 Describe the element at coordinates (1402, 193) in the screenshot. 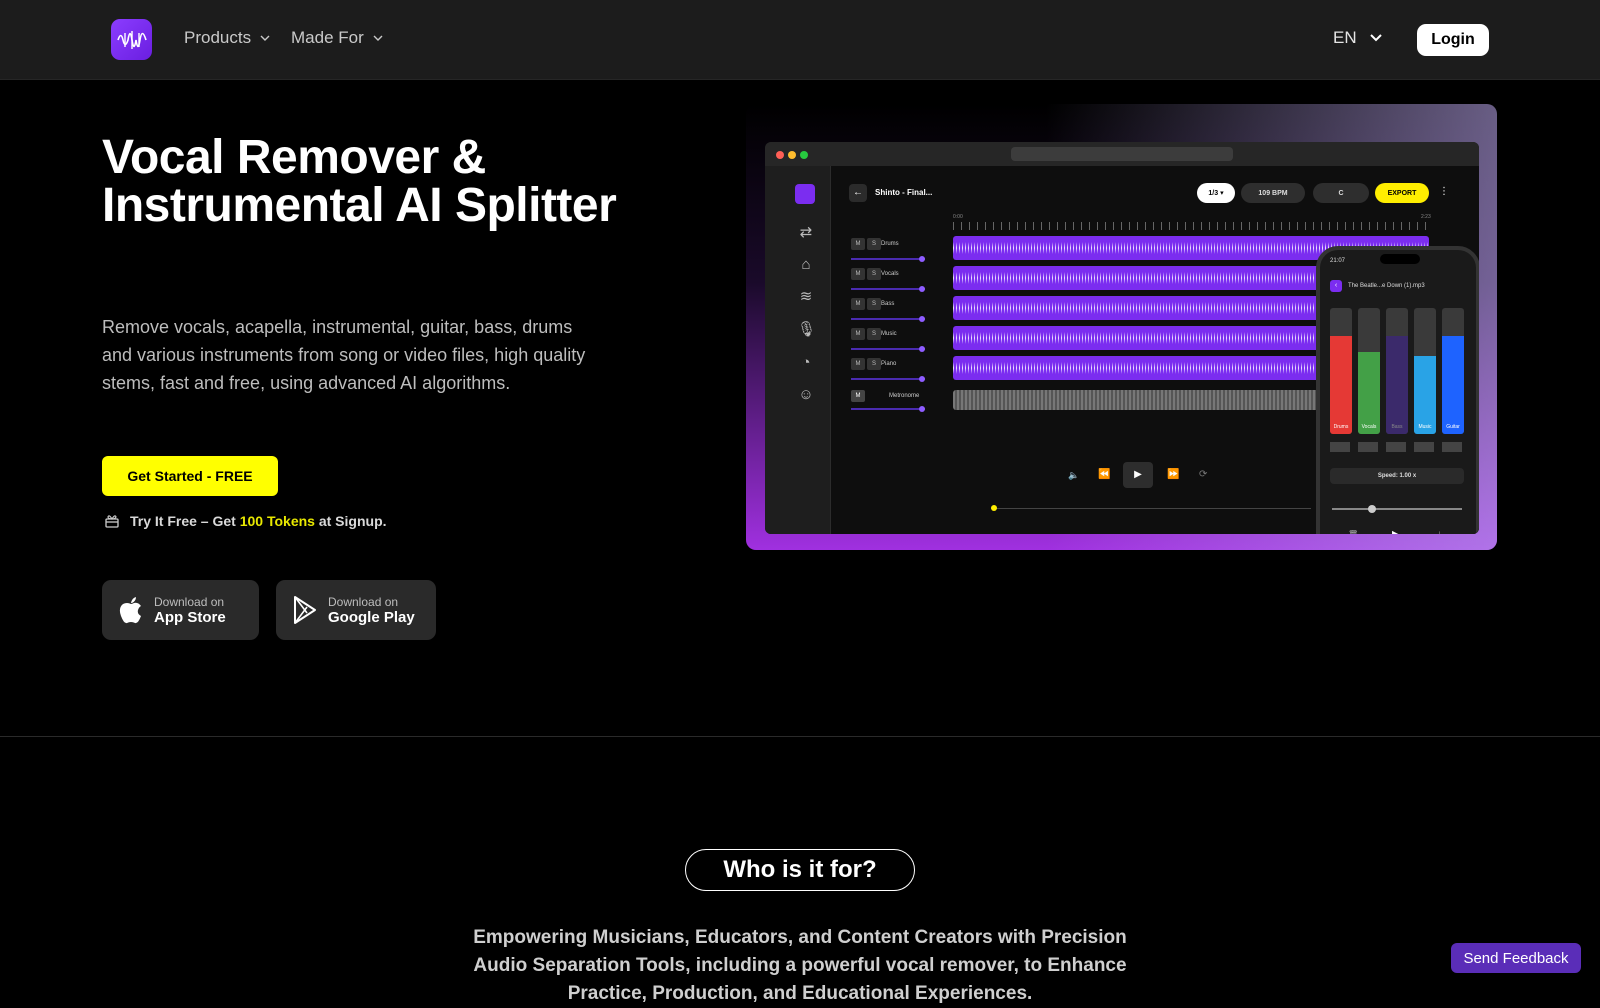

I see `export-button: EXPORT` at that location.